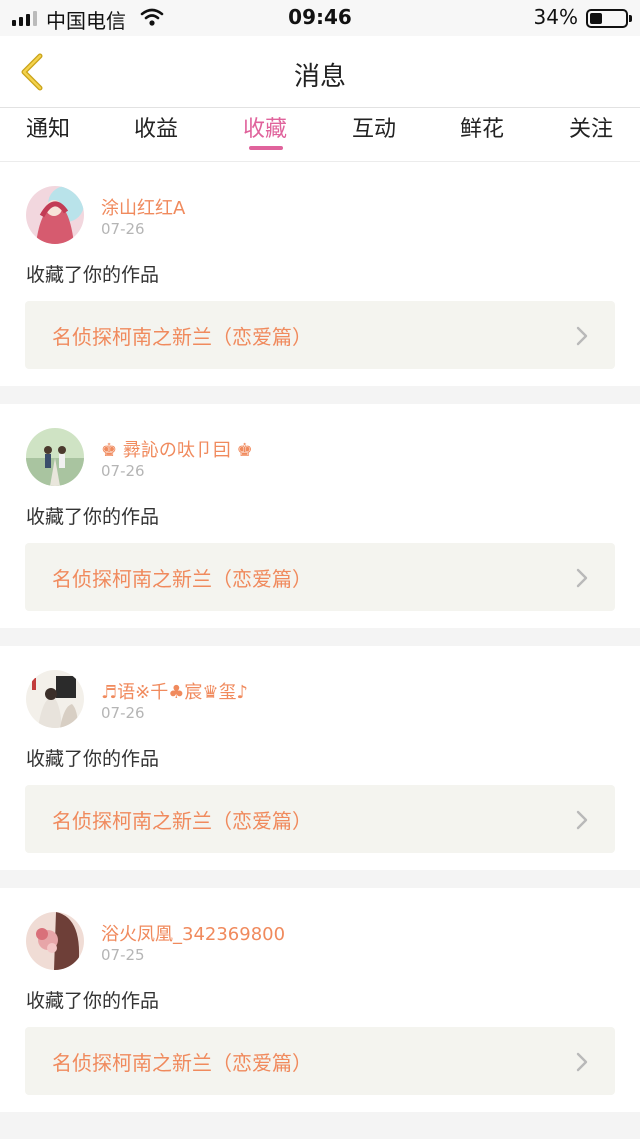 The height and width of the screenshot is (1139, 640). I want to click on battery-level, so click(596, 18).